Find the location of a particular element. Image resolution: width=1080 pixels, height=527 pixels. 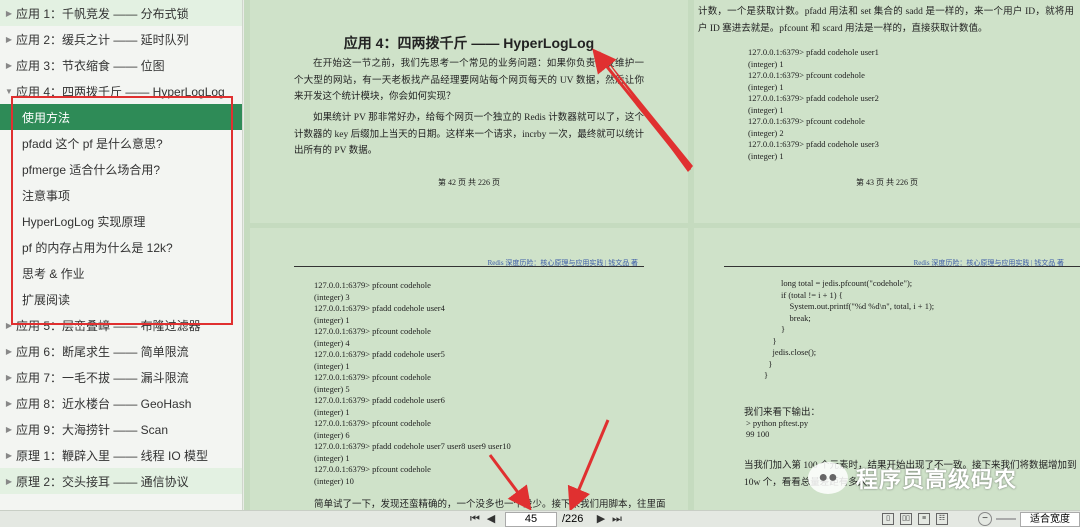

page-number-input: 45 is located at coordinates (531, 519).